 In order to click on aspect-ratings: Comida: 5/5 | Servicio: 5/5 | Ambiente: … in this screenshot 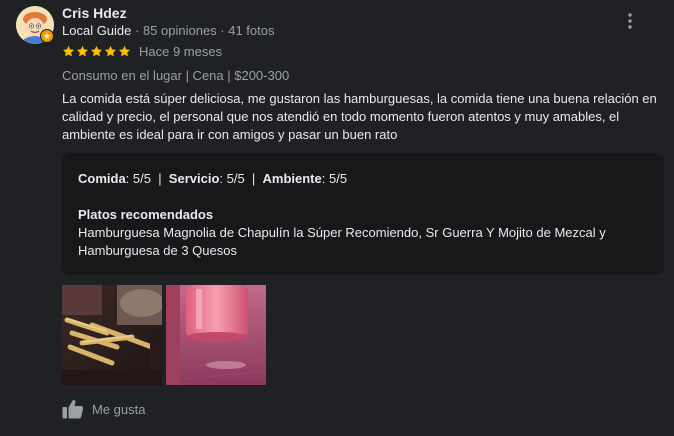, I will do `click(363, 179)`.